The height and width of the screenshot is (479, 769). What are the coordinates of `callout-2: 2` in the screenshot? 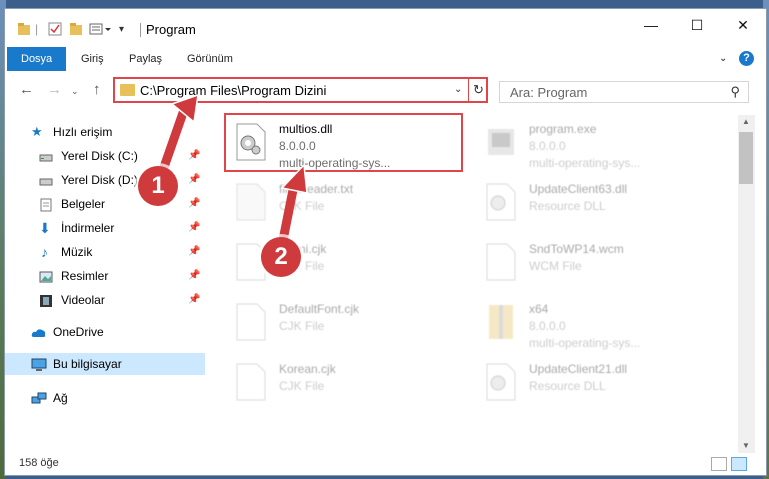 It's located at (281, 257).